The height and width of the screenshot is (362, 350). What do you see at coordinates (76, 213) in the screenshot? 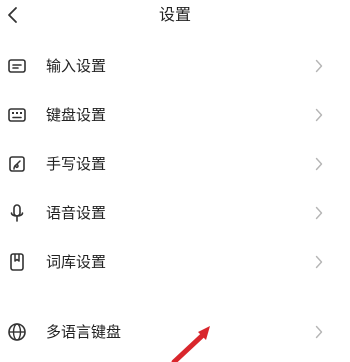
I see `settings-item-label: 语音设置` at bounding box center [76, 213].